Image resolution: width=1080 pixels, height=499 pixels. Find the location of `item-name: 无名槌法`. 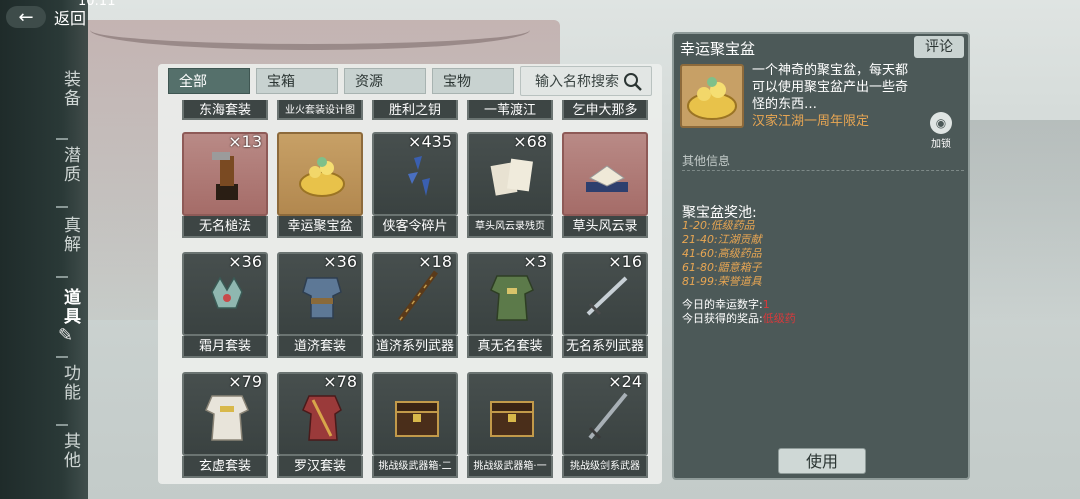

item-name: 无名槌法 is located at coordinates (225, 227).